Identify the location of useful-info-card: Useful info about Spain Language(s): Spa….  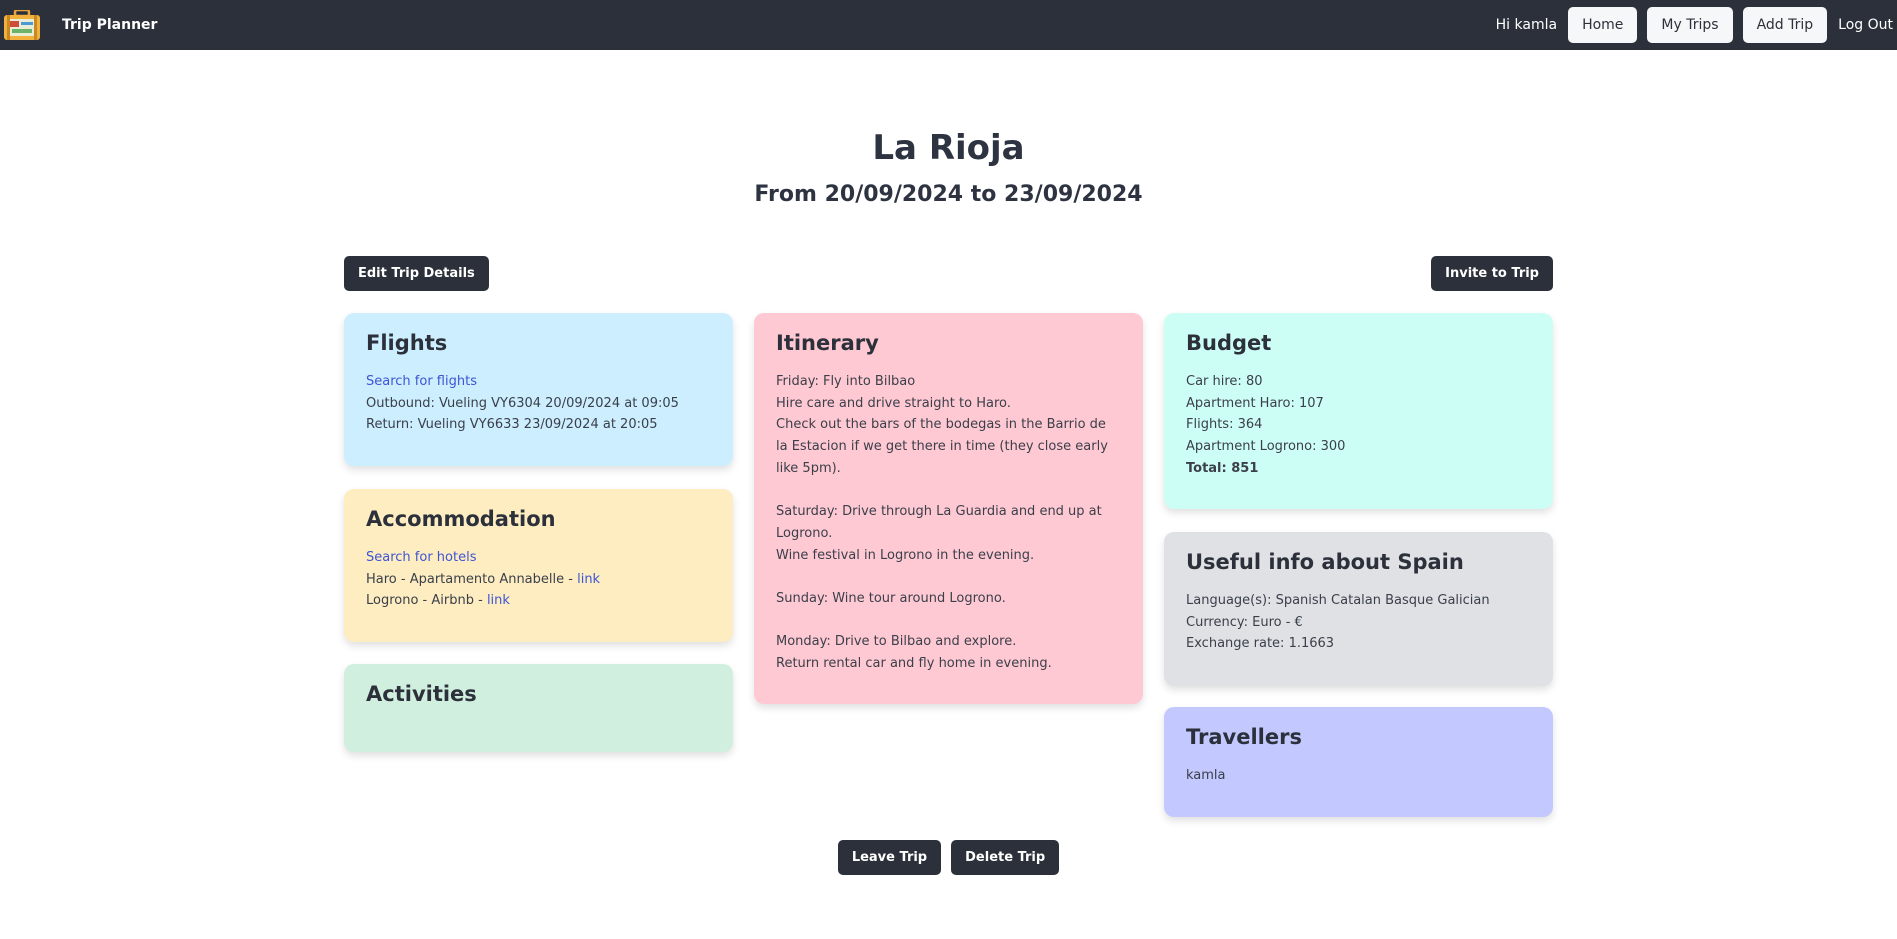
(1358, 609).